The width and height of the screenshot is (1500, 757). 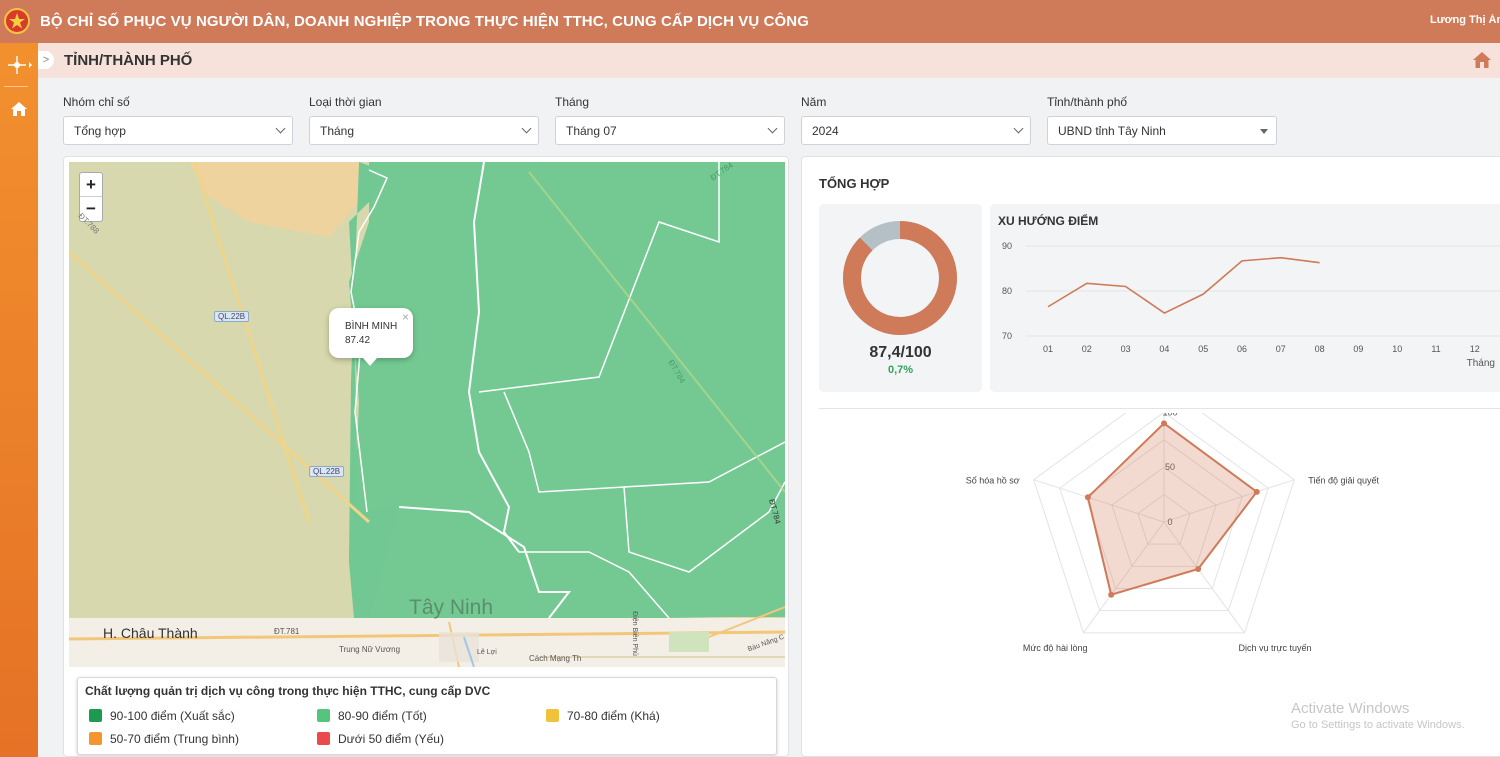 What do you see at coordinates (993, 481) in the screenshot?
I see `radar-axis-label: Số hóa hồ sơ` at bounding box center [993, 481].